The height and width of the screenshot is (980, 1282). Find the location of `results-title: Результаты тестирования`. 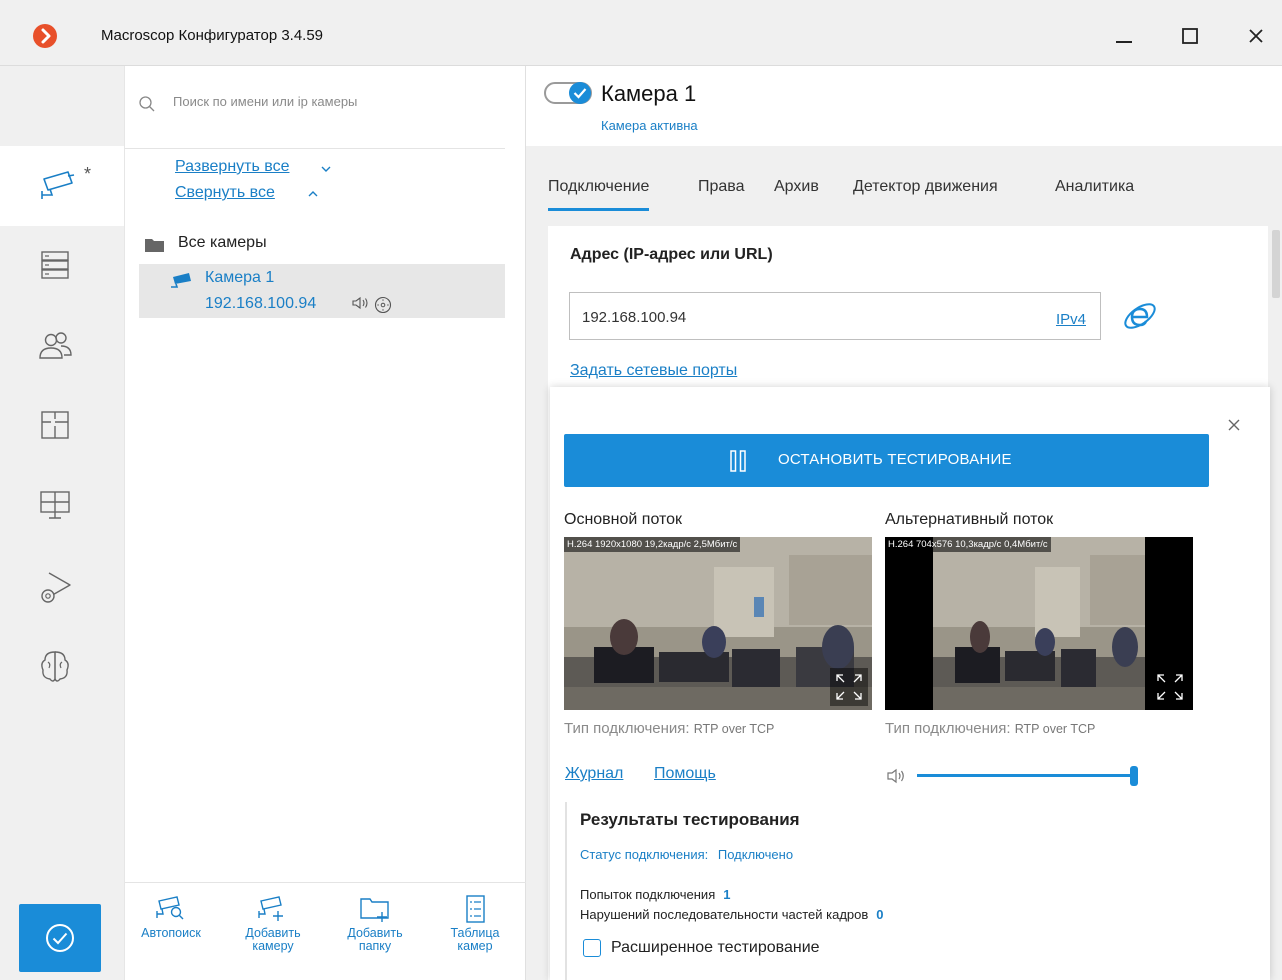

results-title: Результаты тестирования is located at coordinates (690, 819).